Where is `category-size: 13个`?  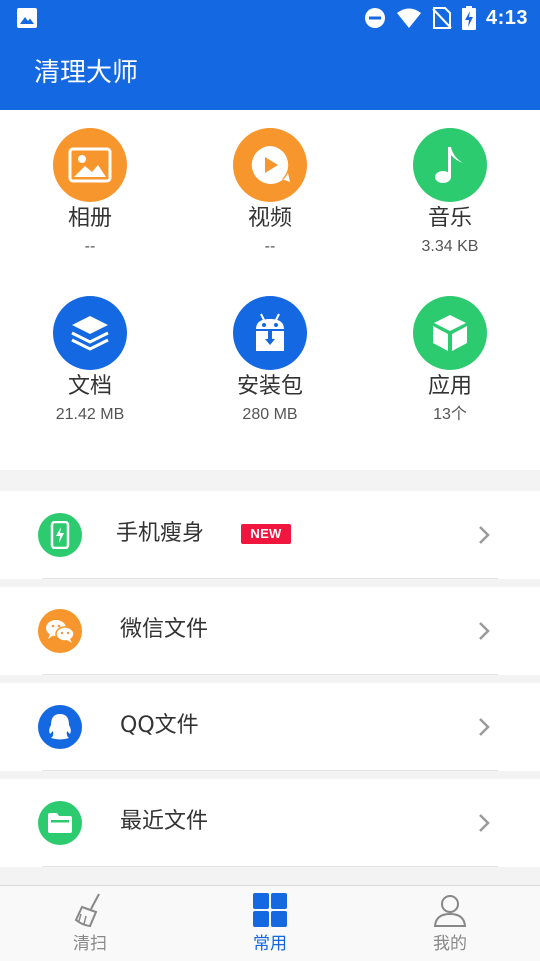
category-size: 13个 is located at coordinates (450, 414).